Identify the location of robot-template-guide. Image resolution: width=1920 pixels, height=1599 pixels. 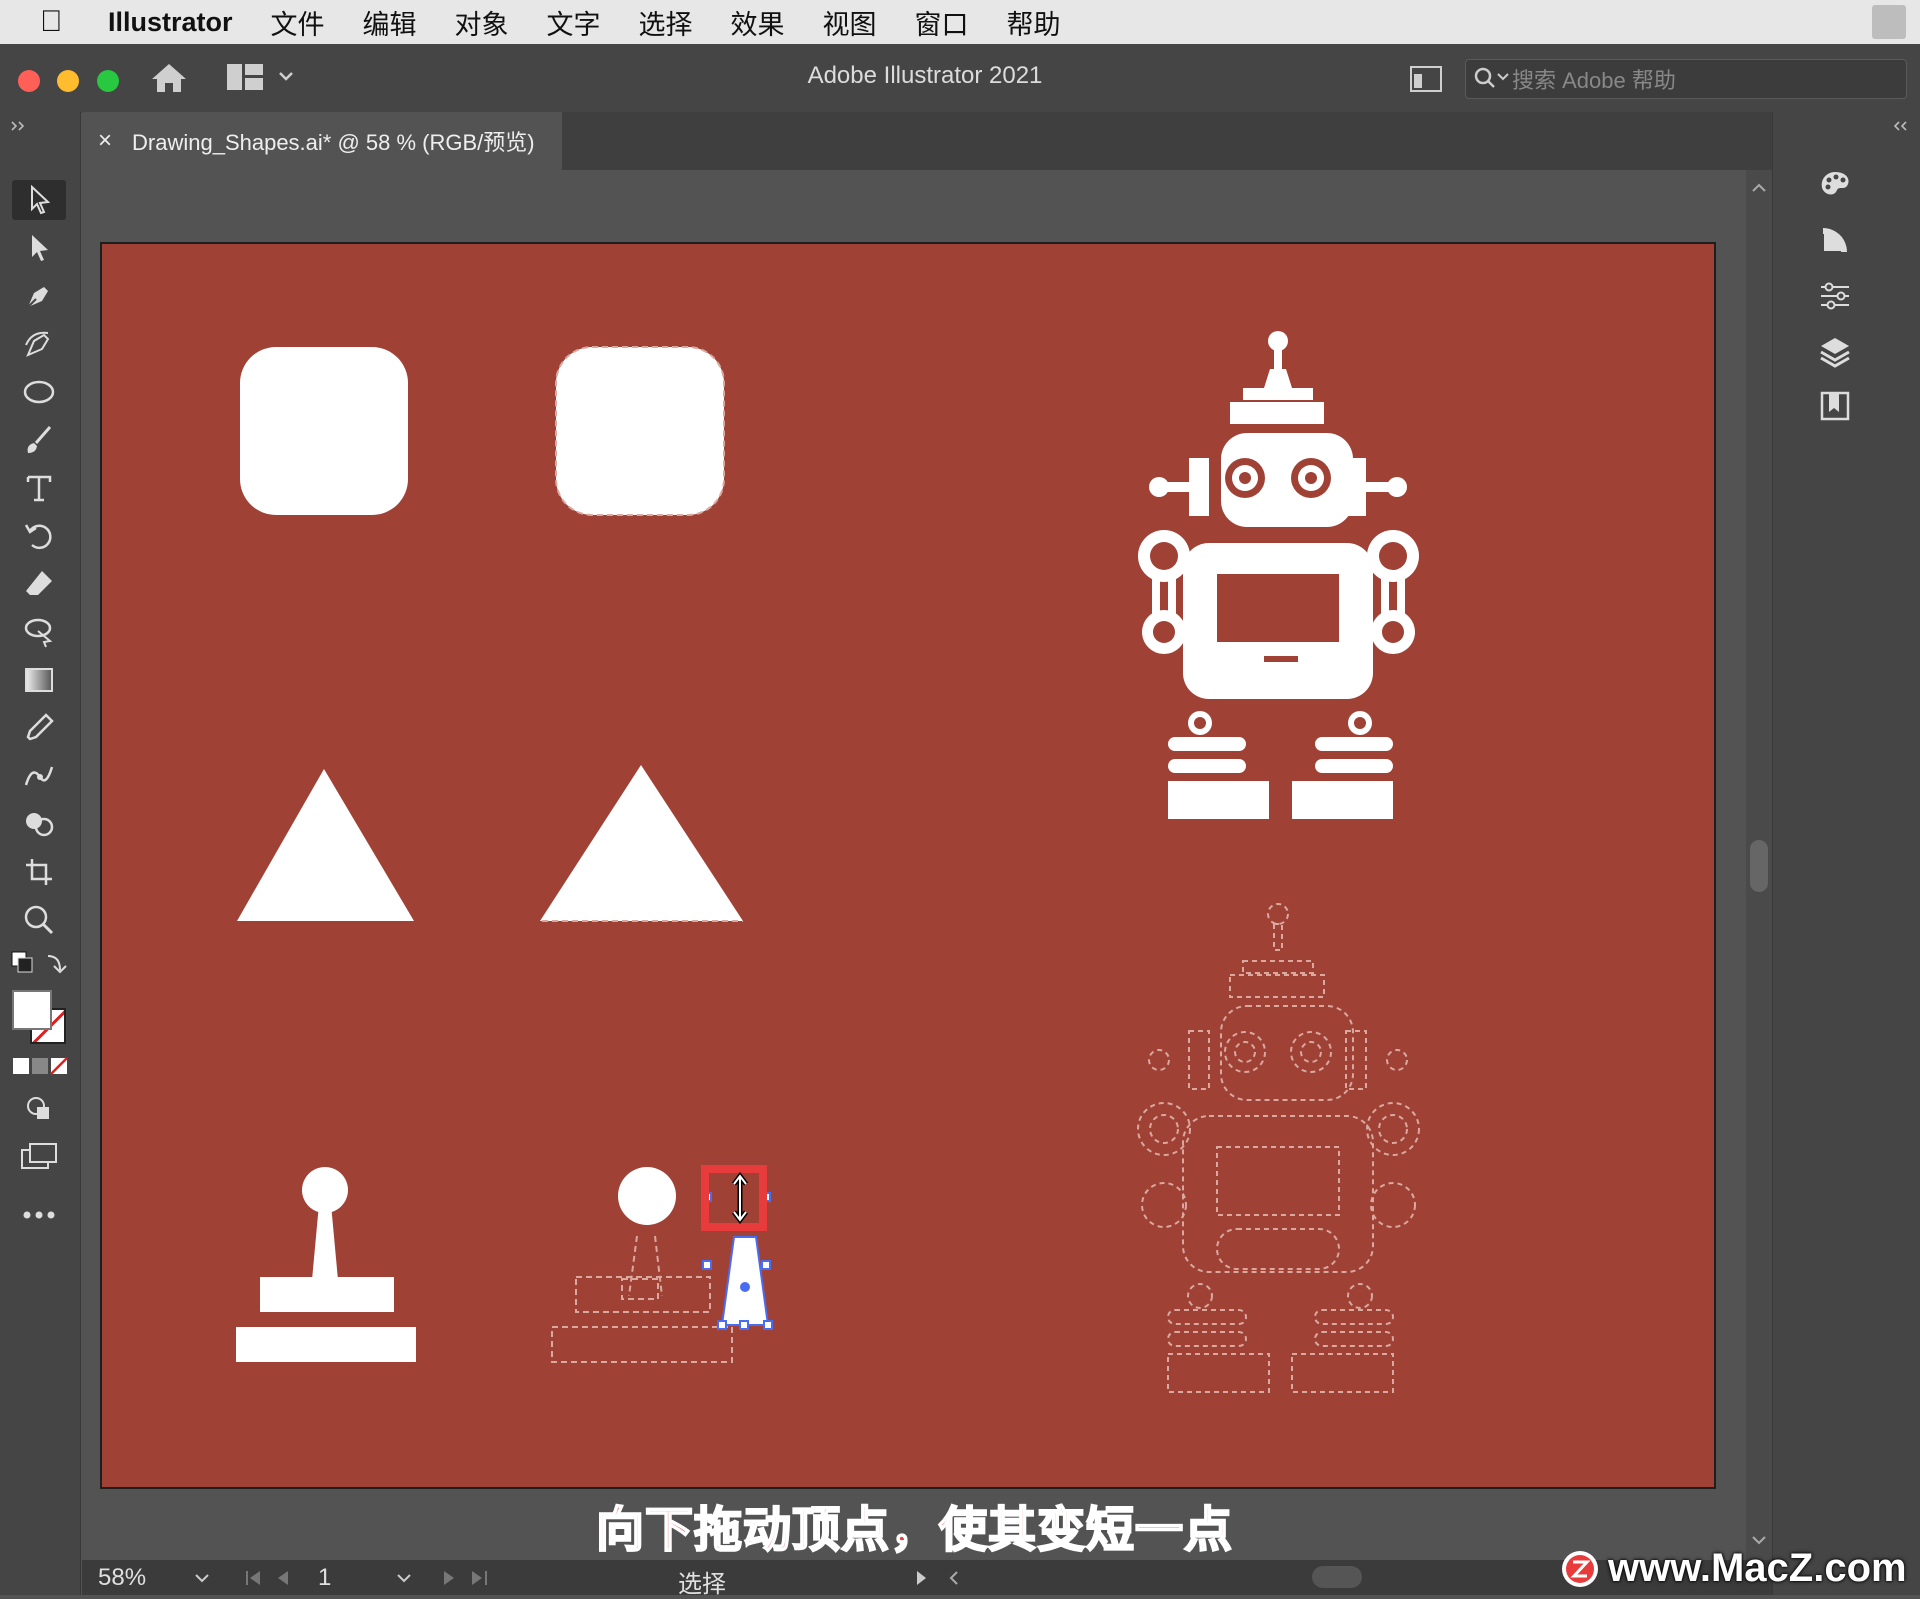
(1278, 1148).